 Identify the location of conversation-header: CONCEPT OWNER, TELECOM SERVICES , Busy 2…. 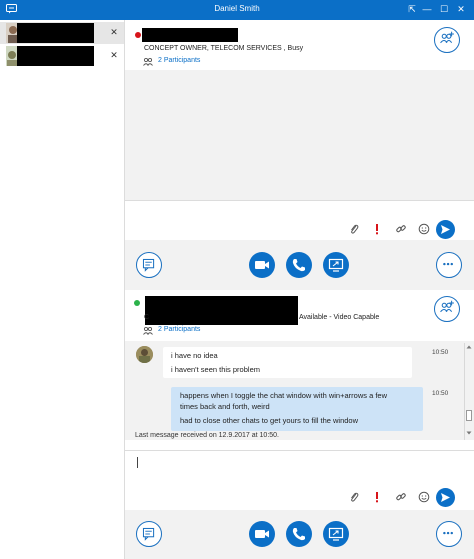
(299, 45).